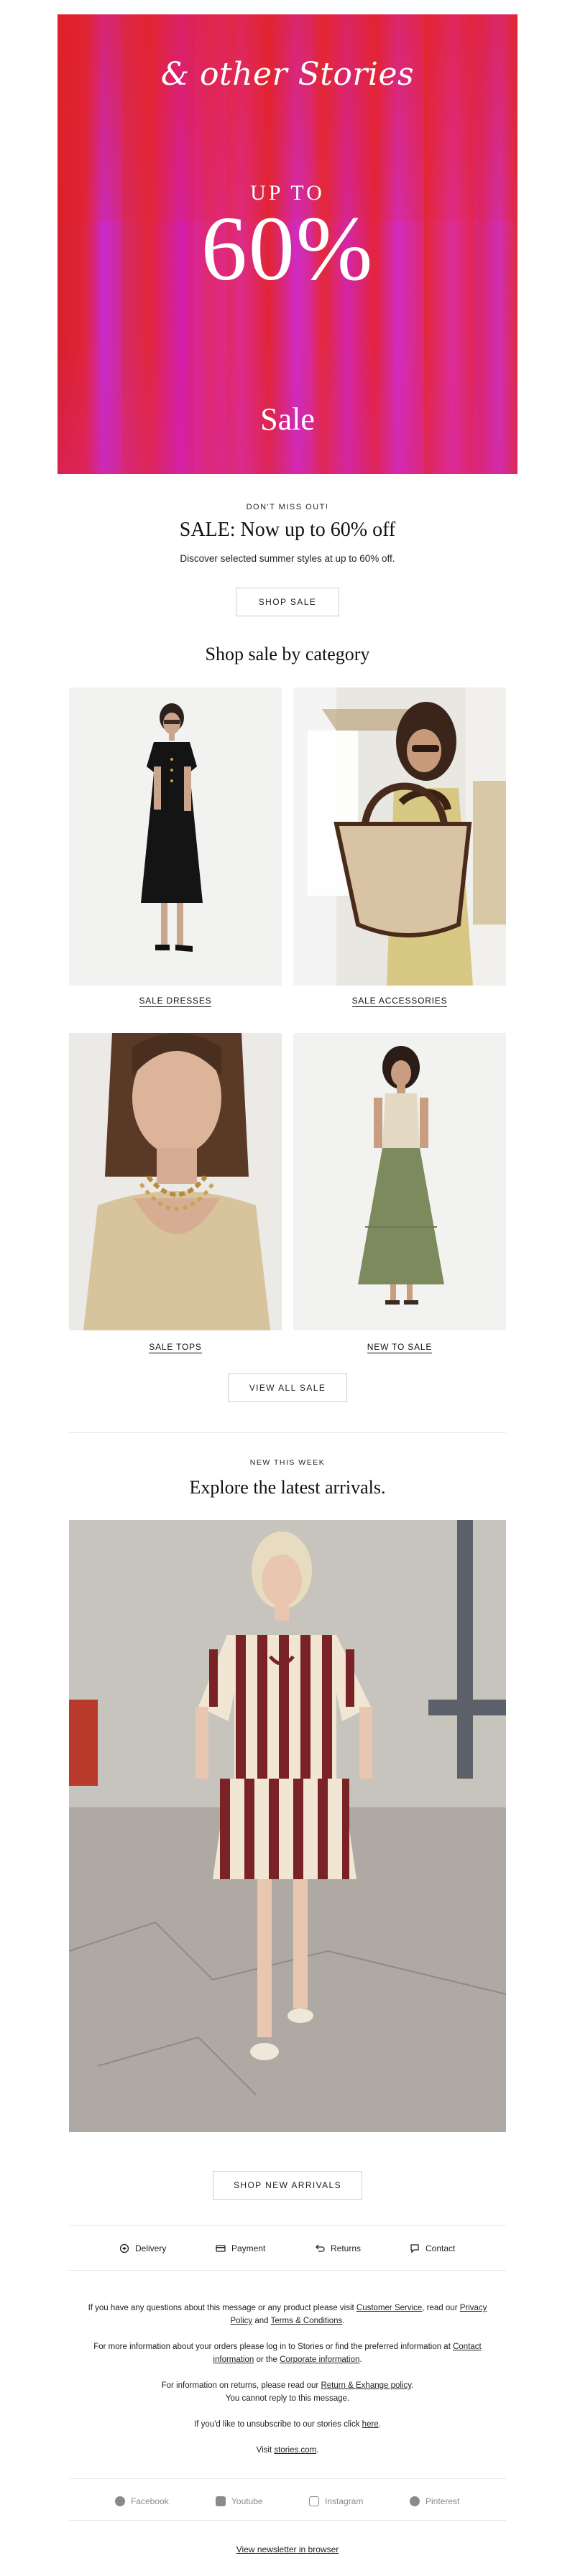 Image resolution: width=575 pixels, height=2576 pixels. Describe the element at coordinates (389, 2308) in the screenshot. I see `customer-service-link: Customer Service` at that location.